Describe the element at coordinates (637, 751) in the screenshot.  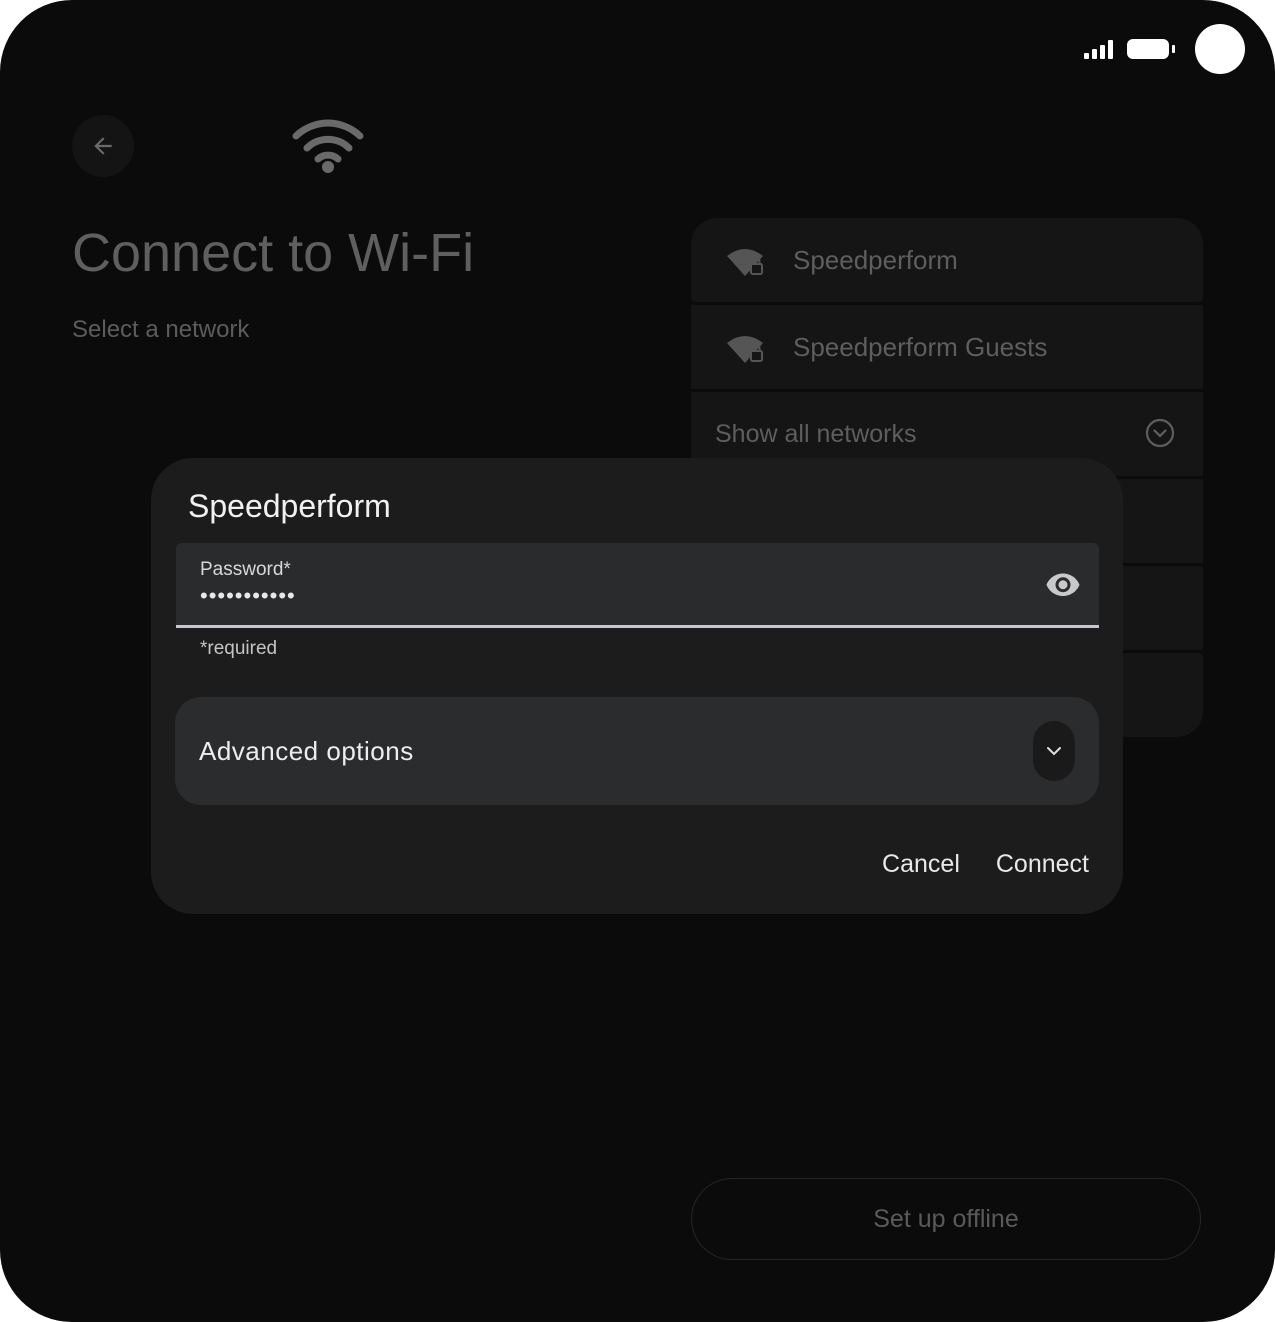
I see `advanced-options-expander: Advanced options` at that location.